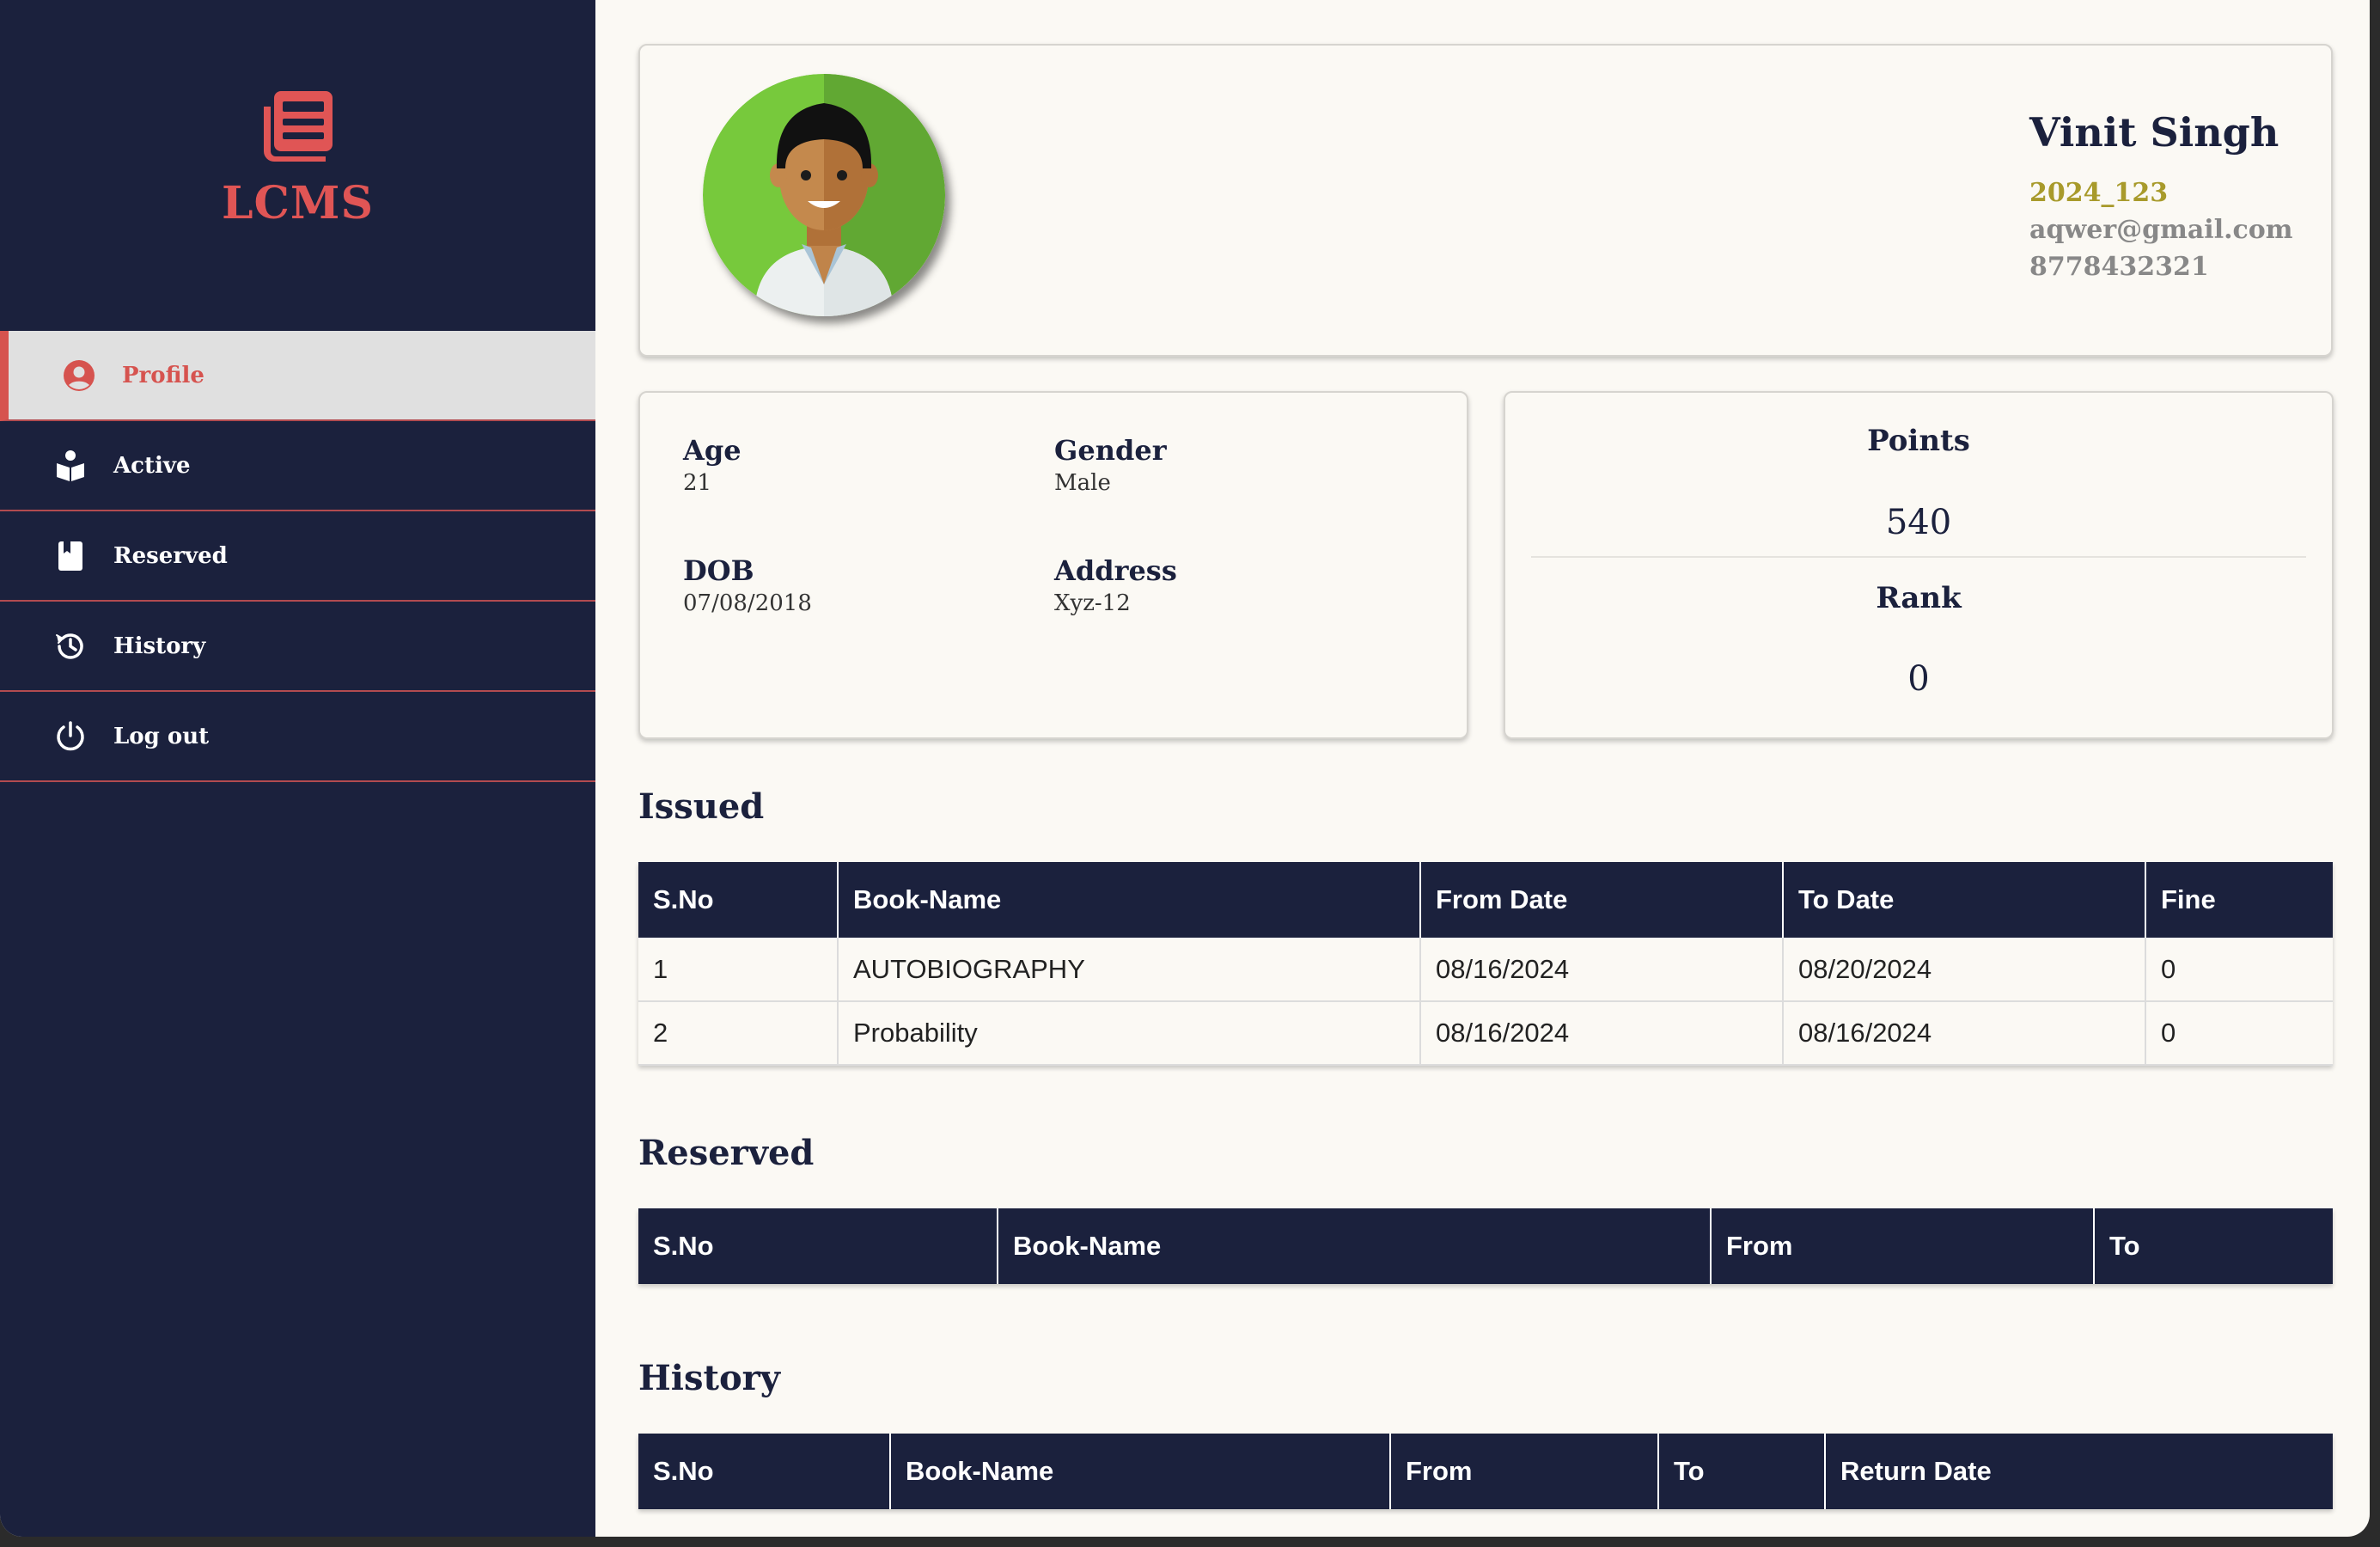 Image resolution: width=2380 pixels, height=1547 pixels. I want to click on sidebar-item-label: Reserved, so click(171, 555).